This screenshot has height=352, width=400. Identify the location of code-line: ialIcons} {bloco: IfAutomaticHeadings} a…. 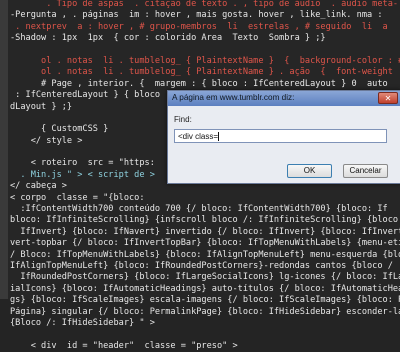
(205, 289).